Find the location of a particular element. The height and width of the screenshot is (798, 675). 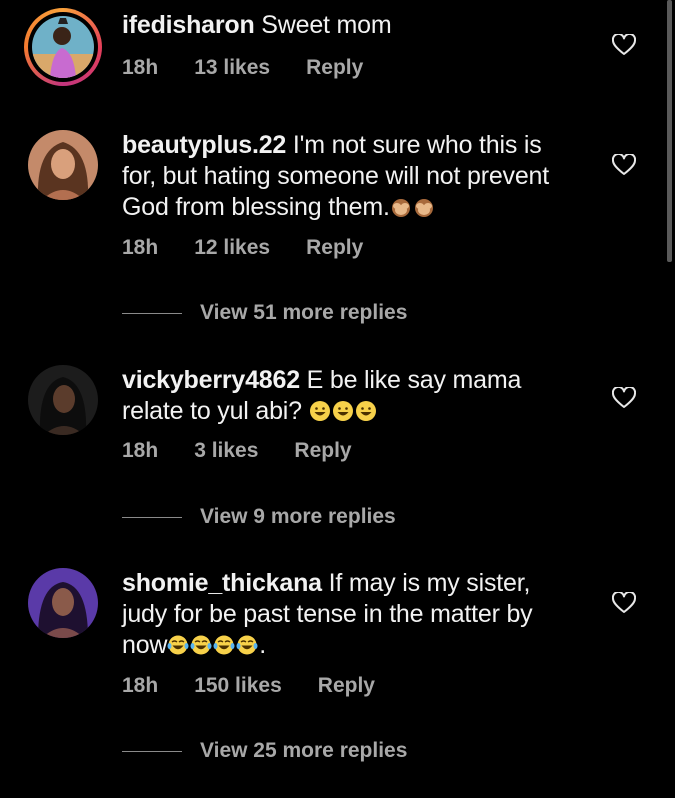

username: ifedisharon is located at coordinates (188, 25).